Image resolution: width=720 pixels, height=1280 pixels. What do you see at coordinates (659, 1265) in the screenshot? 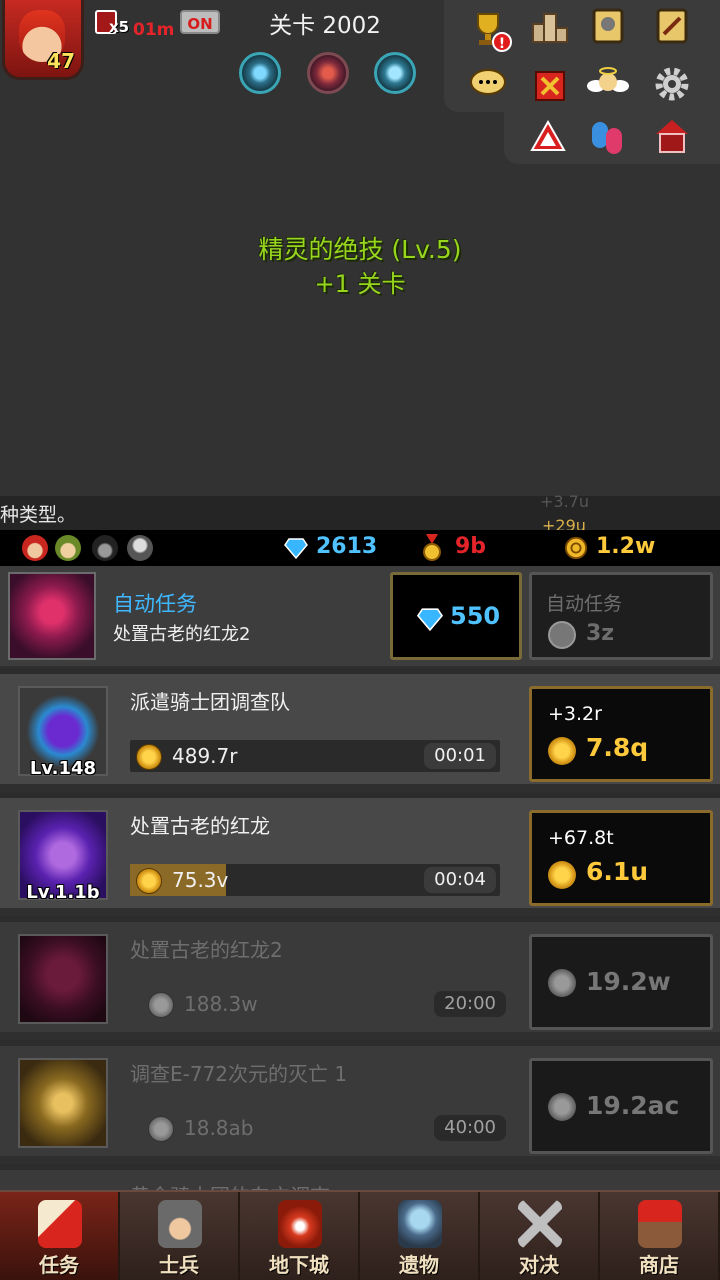
I see `tab-label: 商店` at bounding box center [659, 1265].